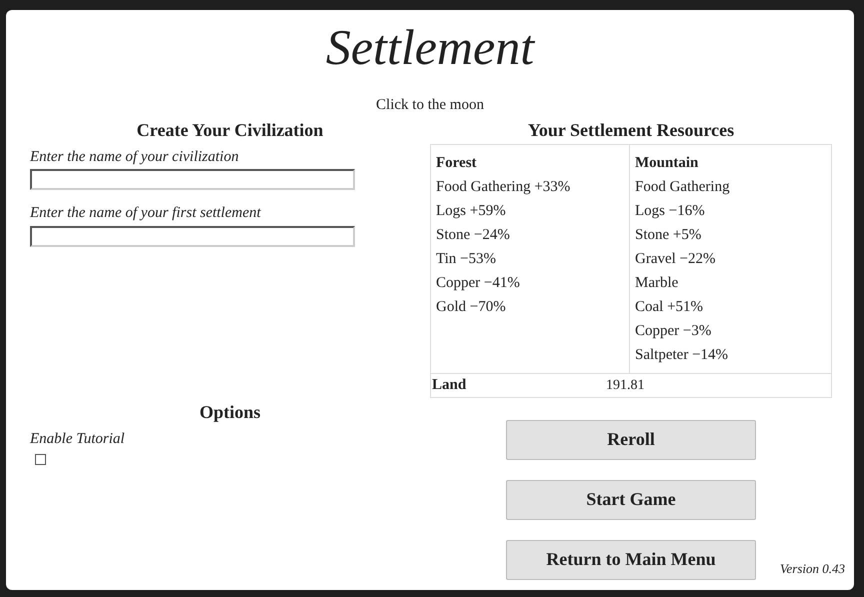  Describe the element at coordinates (668, 235) in the screenshot. I see `resource-modifier: Stone +5%` at that location.